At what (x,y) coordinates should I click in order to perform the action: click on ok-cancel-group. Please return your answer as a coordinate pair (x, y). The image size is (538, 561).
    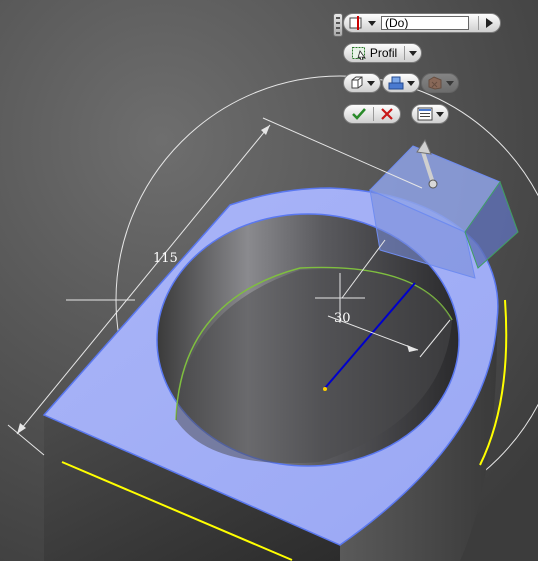
    Looking at the image, I should click on (372, 114).